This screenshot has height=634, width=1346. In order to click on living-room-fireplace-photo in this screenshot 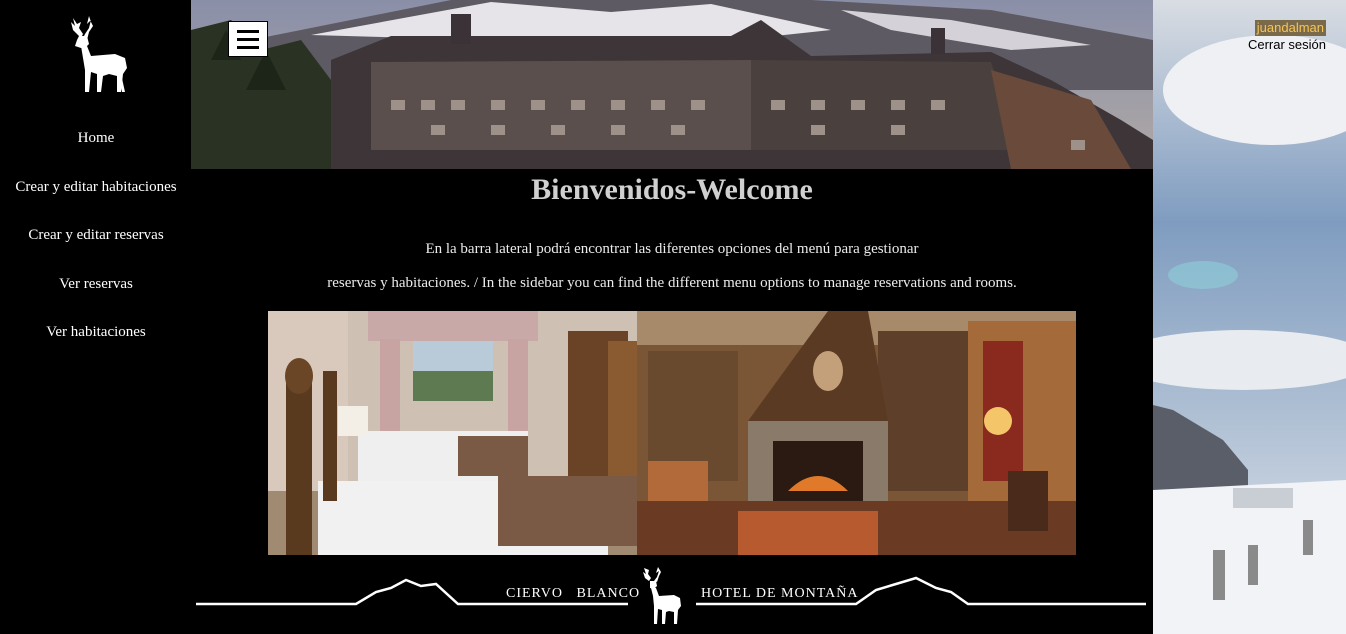, I will do `click(856, 433)`.